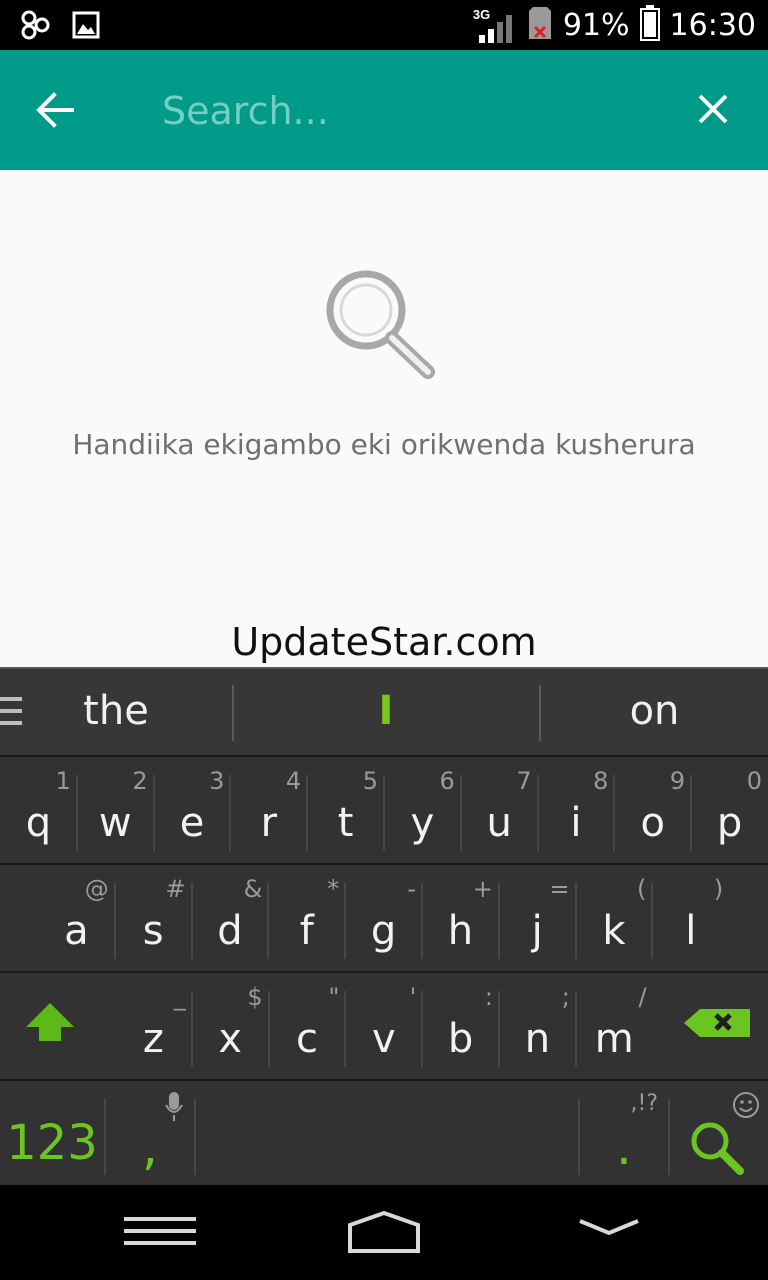 The width and height of the screenshot is (768, 1280). What do you see at coordinates (576, 810) in the screenshot?
I see `key-i: 8i` at bounding box center [576, 810].